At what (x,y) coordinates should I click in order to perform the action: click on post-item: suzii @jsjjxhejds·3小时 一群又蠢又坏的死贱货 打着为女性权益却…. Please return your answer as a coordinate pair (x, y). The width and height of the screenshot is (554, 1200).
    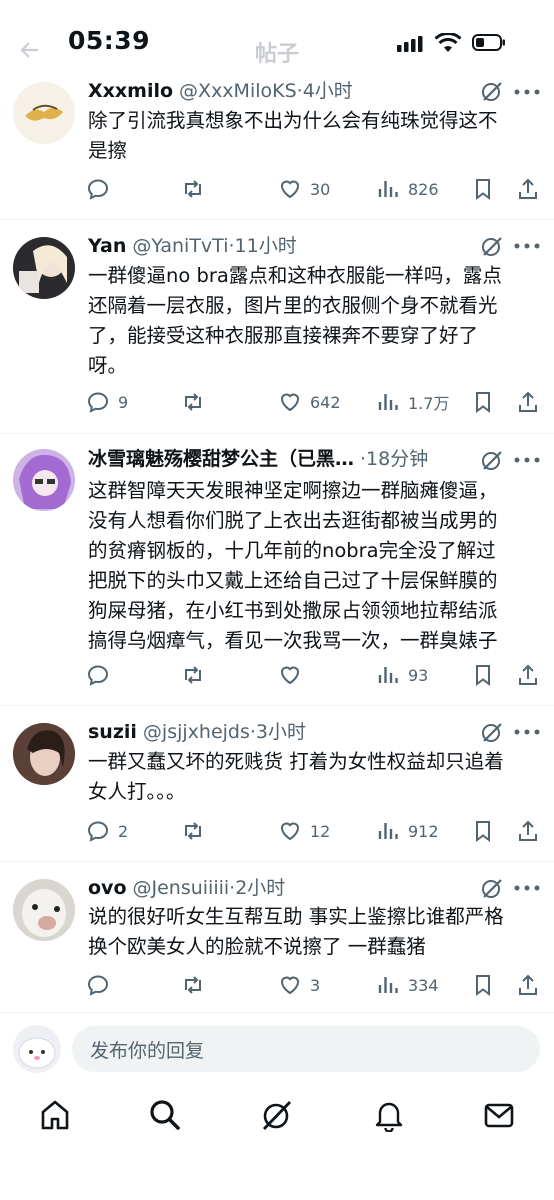
    Looking at the image, I should click on (277, 783).